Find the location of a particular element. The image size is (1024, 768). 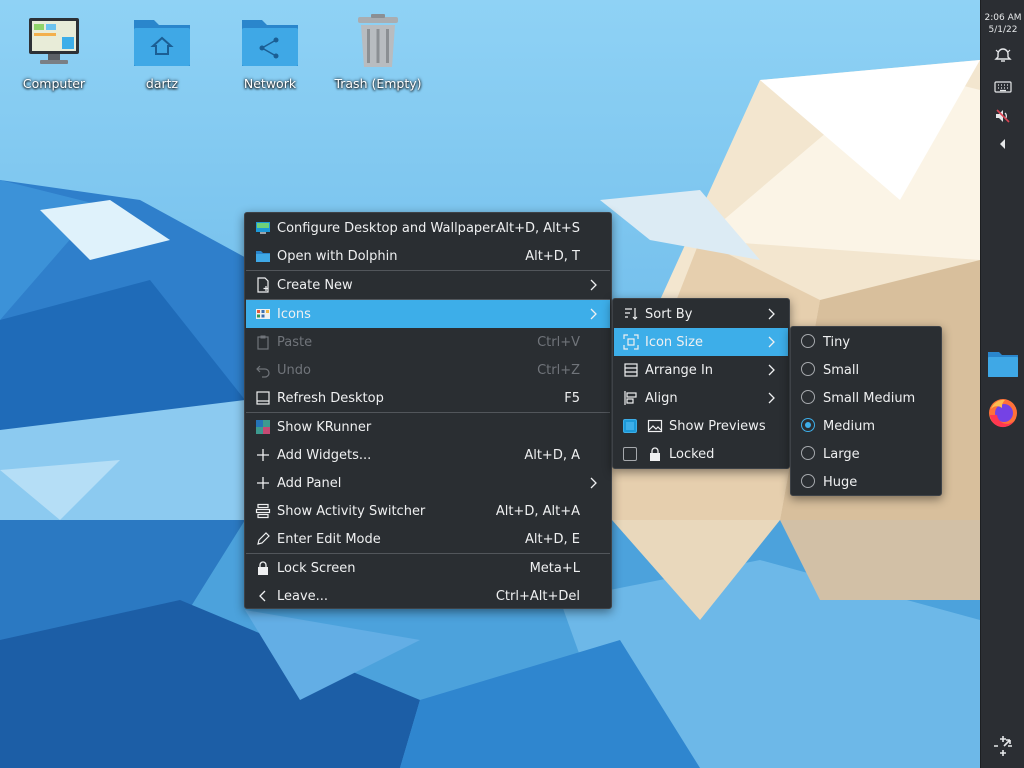

menu-item-open-dolphin: Open with Dolphin Alt+D, T is located at coordinates (428, 256).